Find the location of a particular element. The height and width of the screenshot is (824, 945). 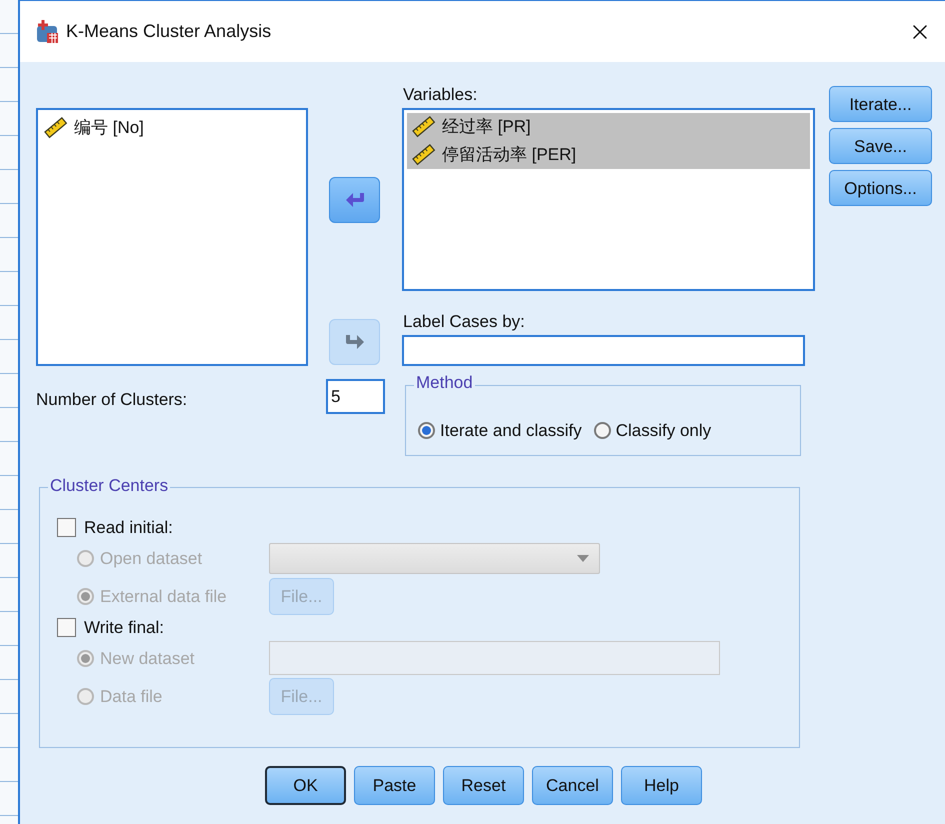

clusters-label: Number of Clusters: is located at coordinates (112, 399).